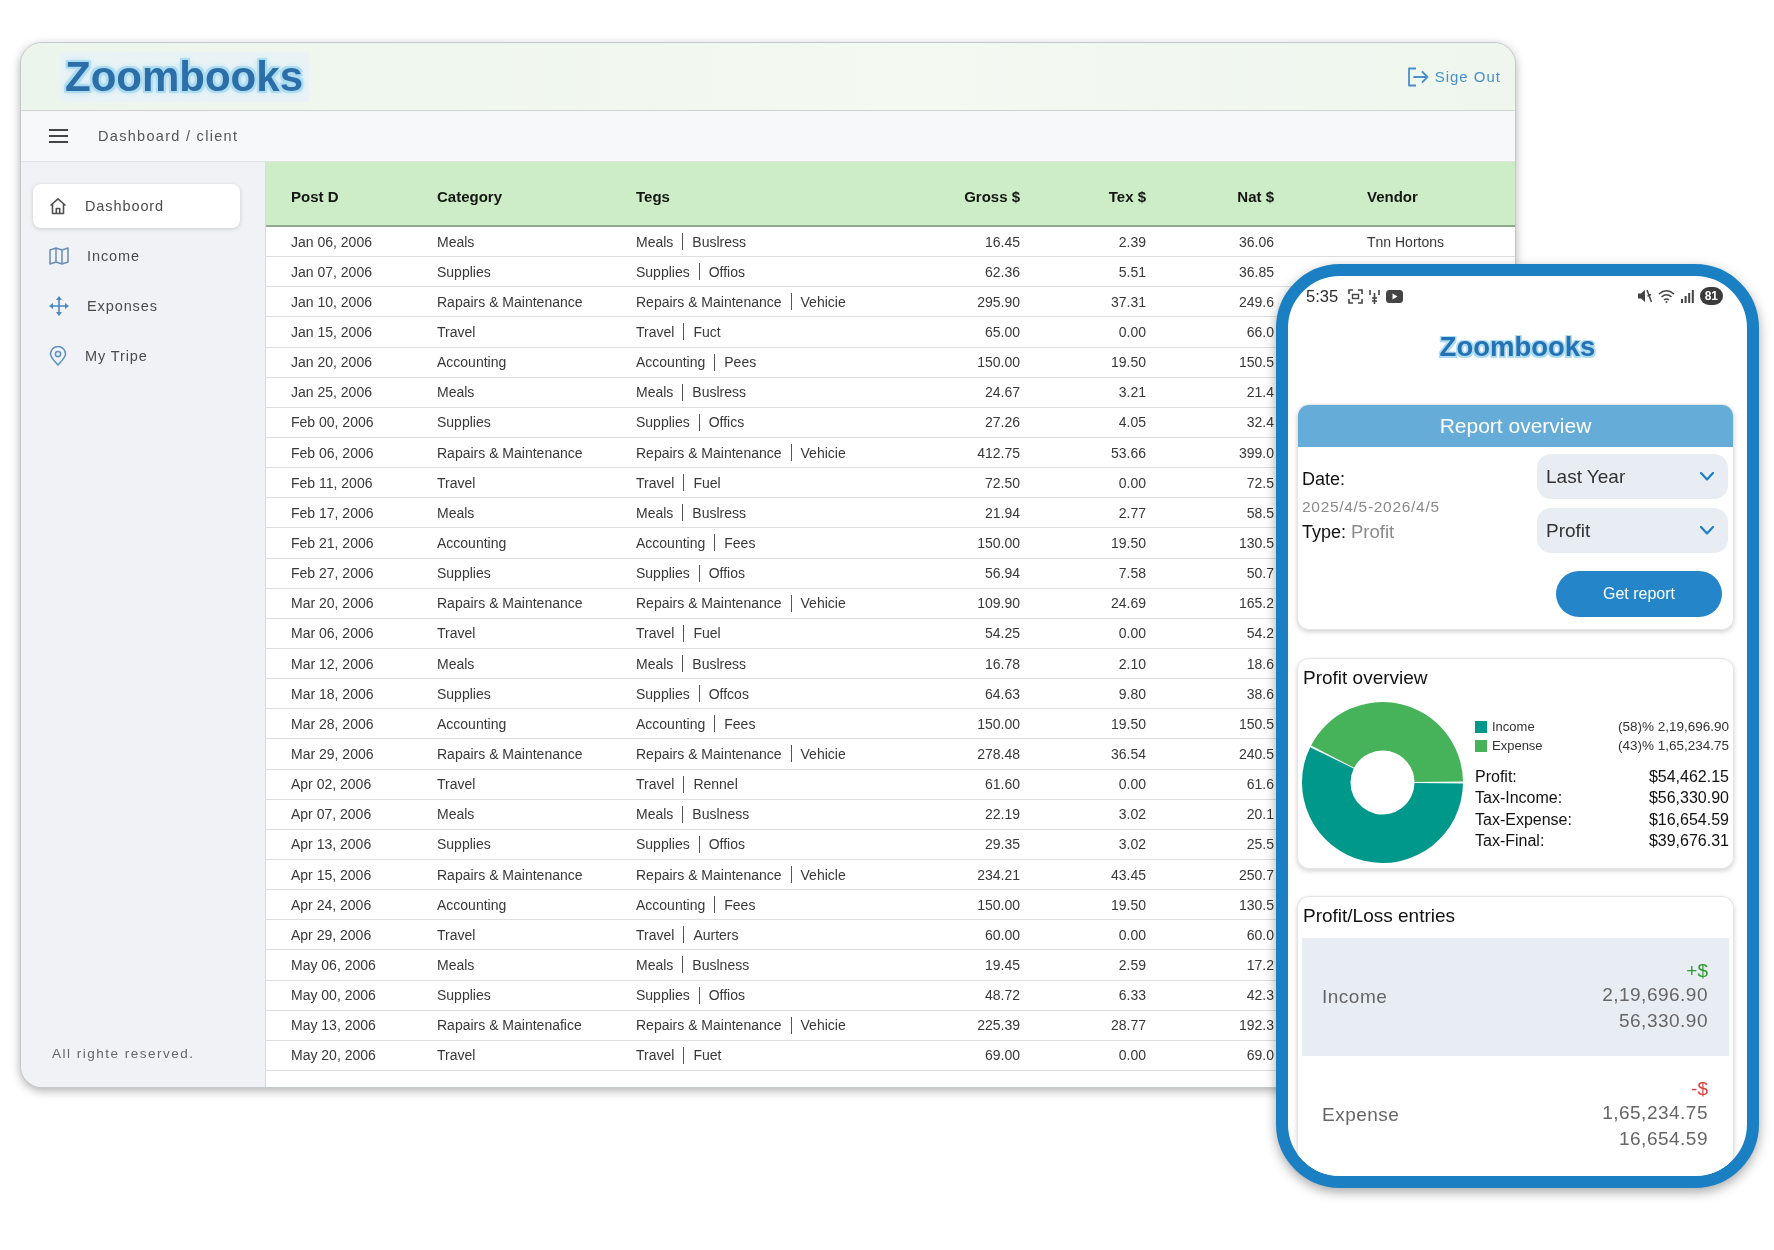 The image size is (1774, 1250). What do you see at coordinates (1373, 532) in the screenshot?
I see `type-value: Profit` at bounding box center [1373, 532].